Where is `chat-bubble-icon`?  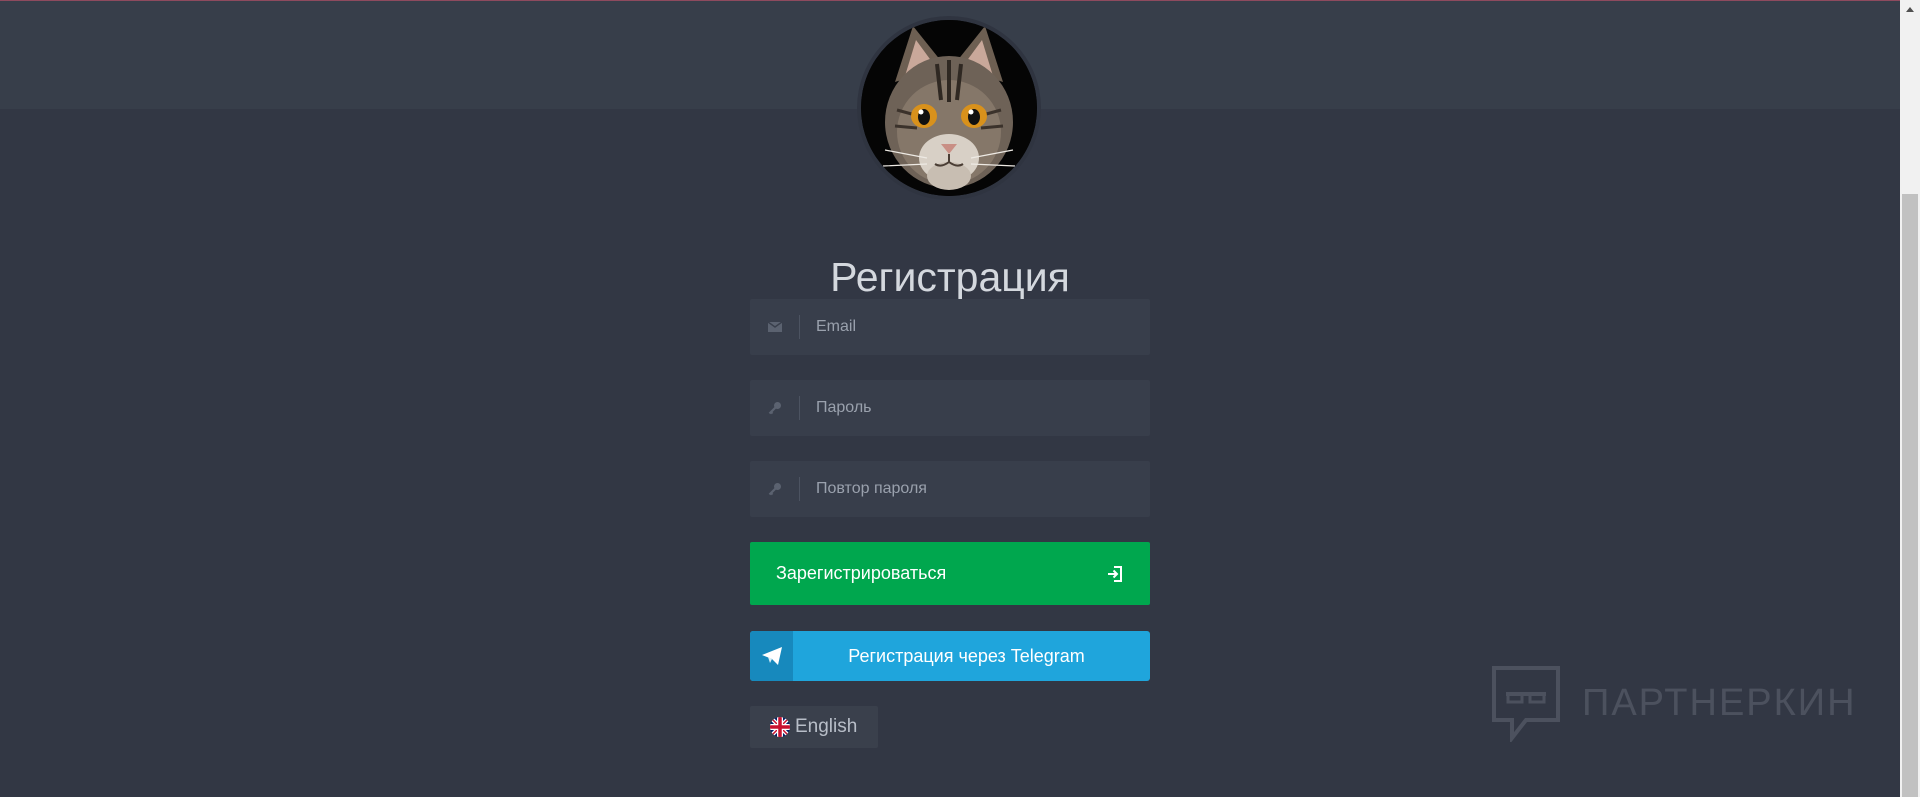 chat-bubble-icon is located at coordinates (1526, 704).